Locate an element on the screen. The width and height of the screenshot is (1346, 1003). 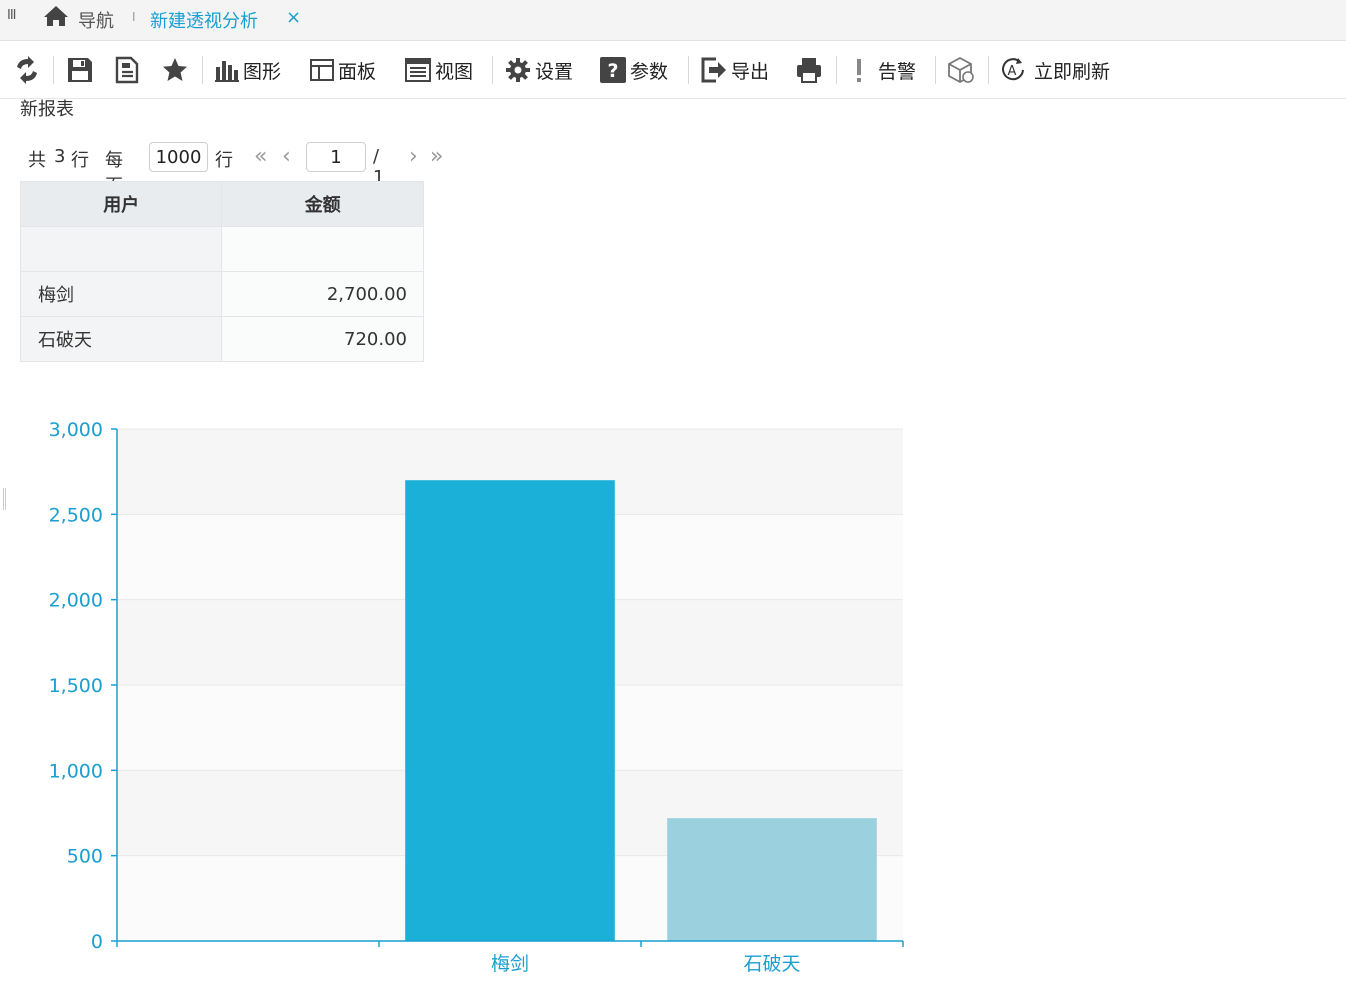
cube-button is located at coordinates (961, 70).